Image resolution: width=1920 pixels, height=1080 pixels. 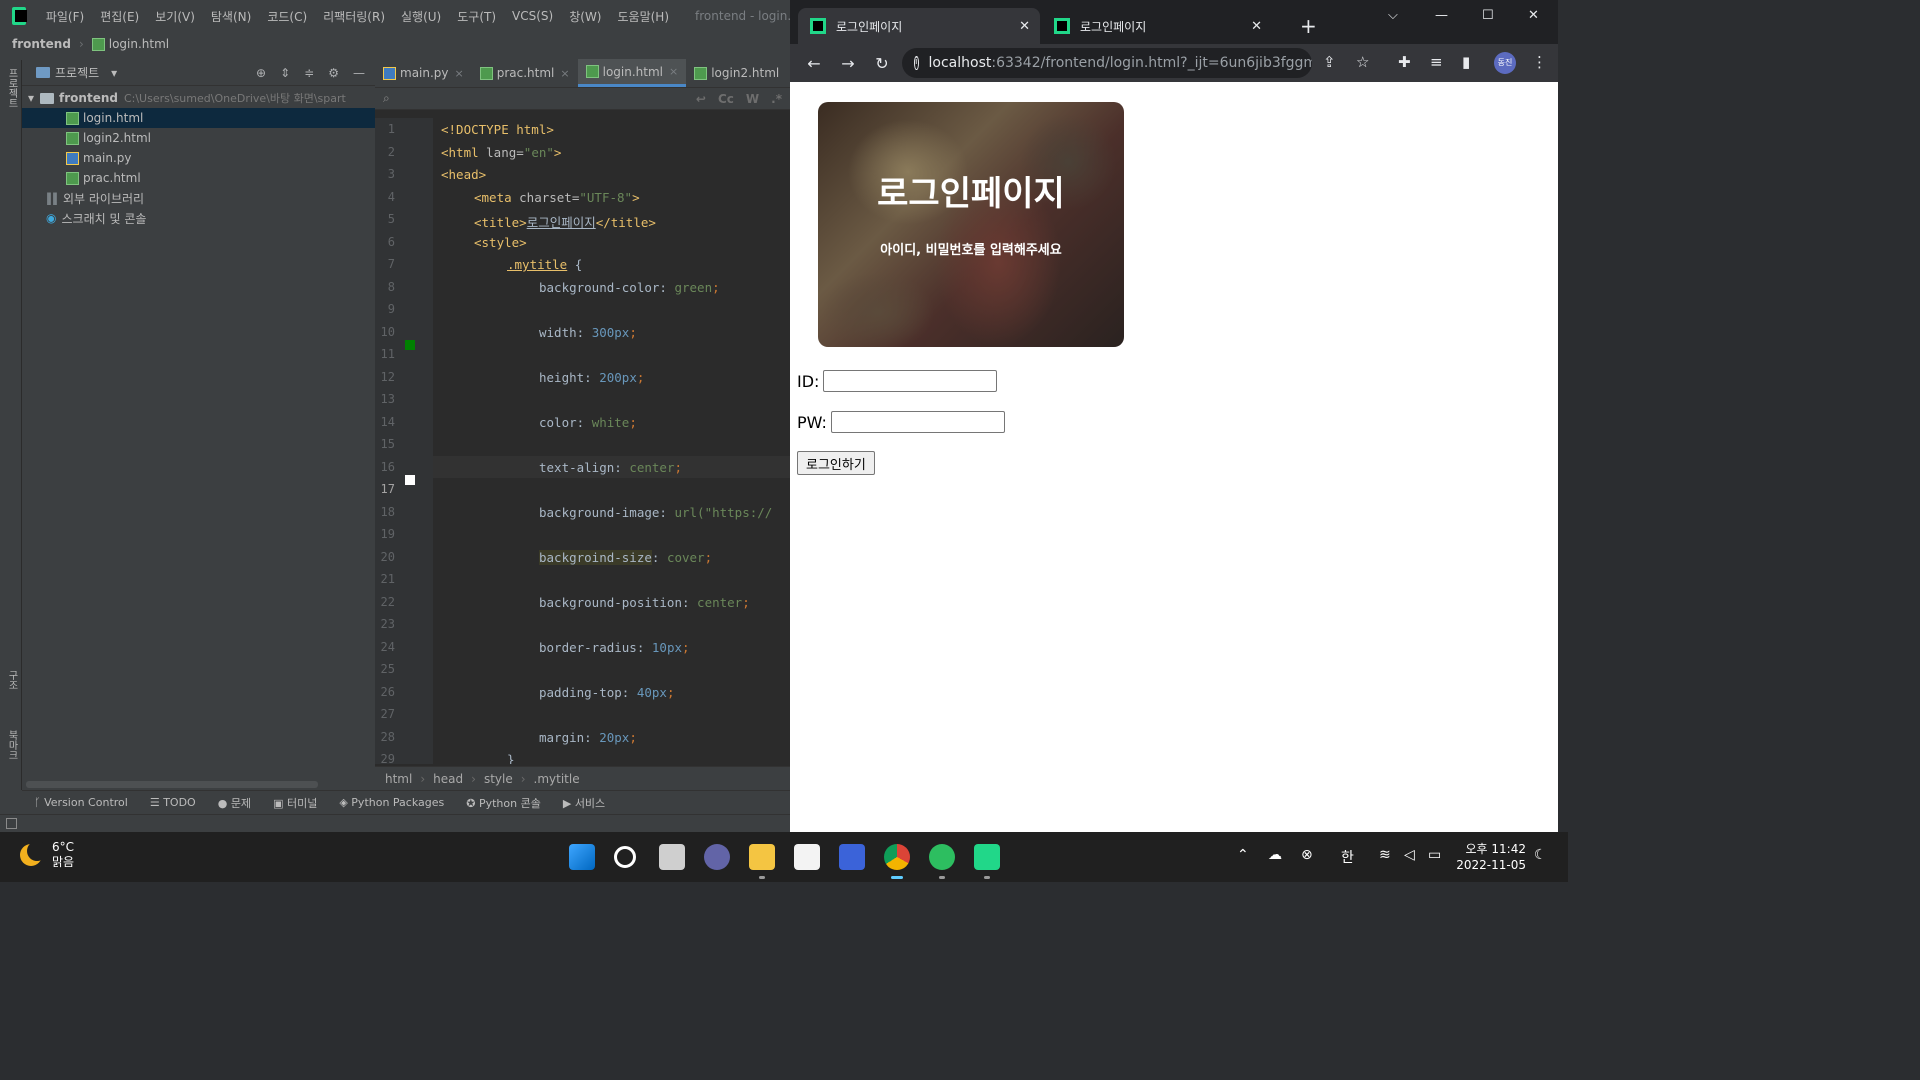 What do you see at coordinates (1385, 855) in the screenshot?
I see `wifi-icon: ≋` at bounding box center [1385, 855].